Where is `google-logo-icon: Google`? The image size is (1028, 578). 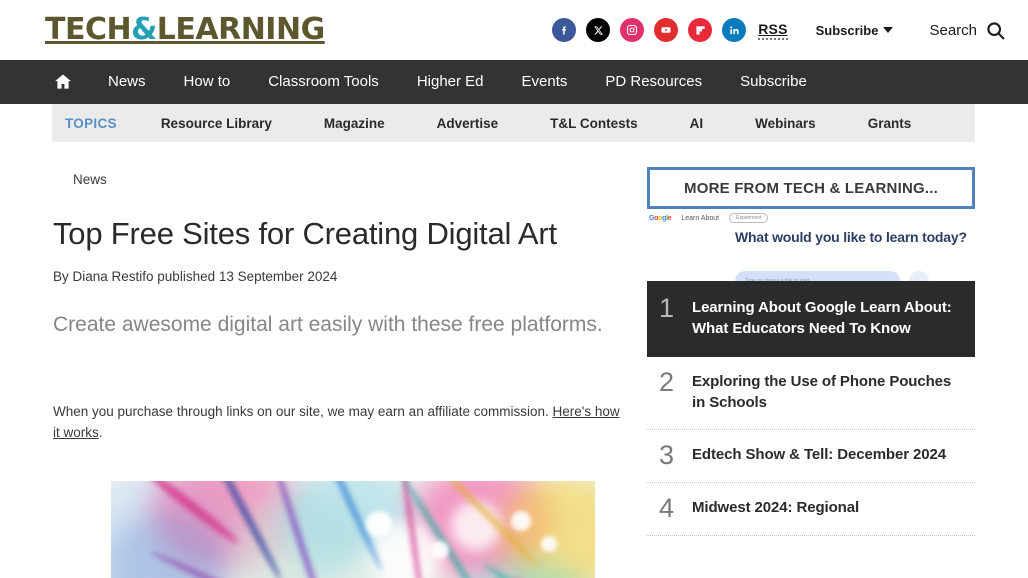
google-logo-icon: Google is located at coordinates (660, 218).